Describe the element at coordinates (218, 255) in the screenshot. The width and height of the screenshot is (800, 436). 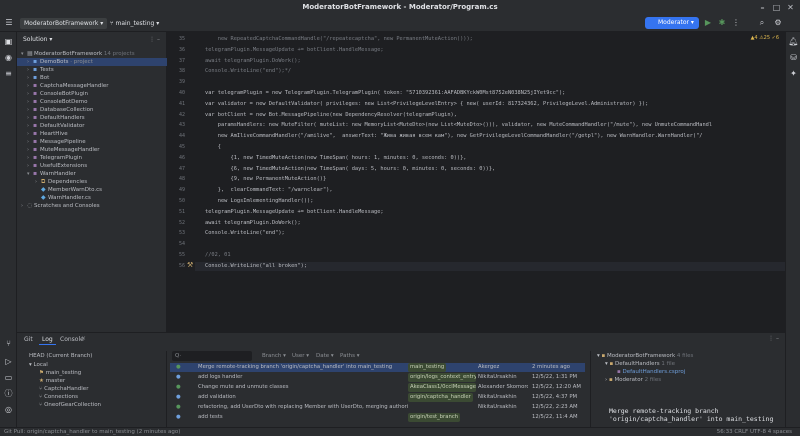
I see `code-line: //02, 01` at that location.